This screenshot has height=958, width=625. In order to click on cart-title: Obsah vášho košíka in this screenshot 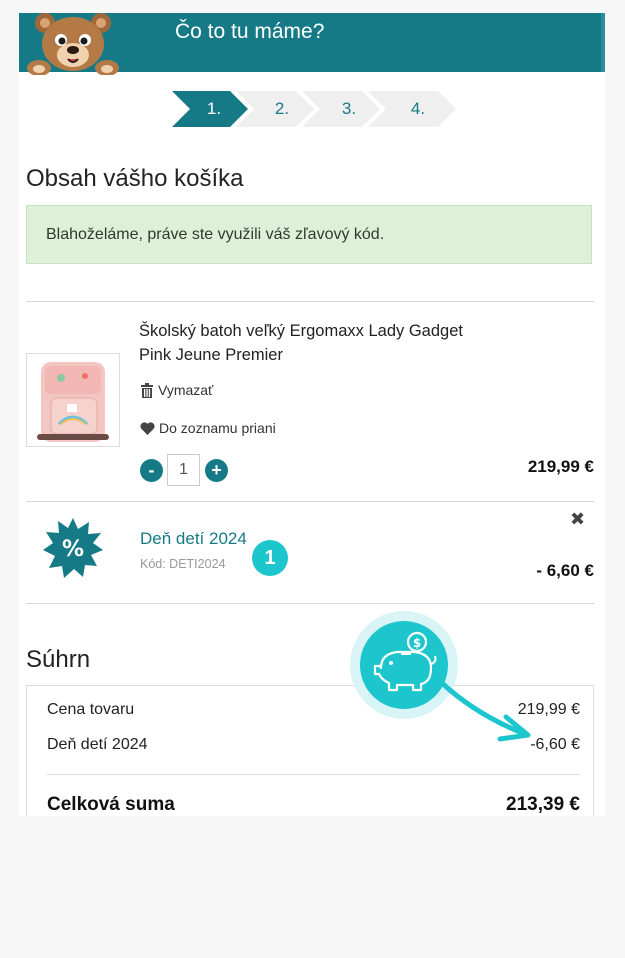, I will do `click(135, 178)`.